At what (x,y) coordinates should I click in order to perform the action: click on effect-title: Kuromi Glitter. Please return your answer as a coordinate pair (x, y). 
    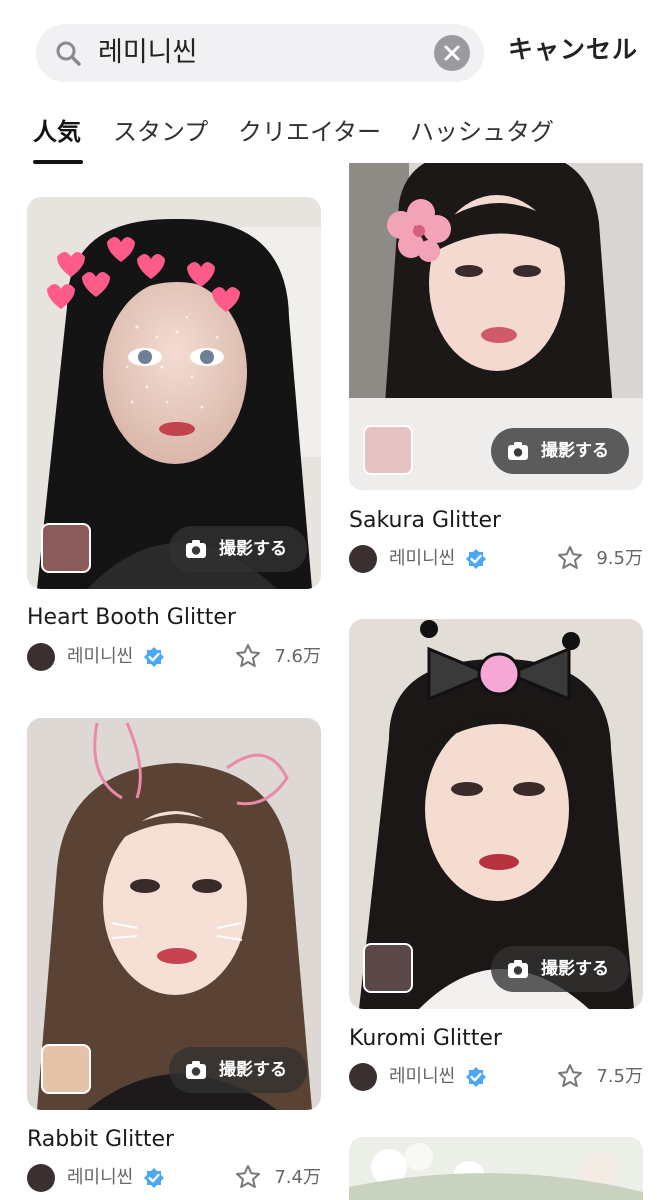
    Looking at the image, I should click on (425, 1038).